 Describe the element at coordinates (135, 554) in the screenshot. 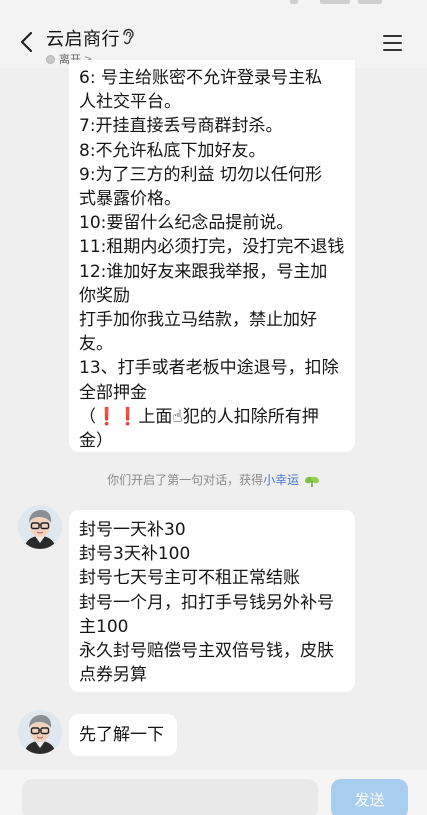

I see `message-line: 封号3天补100` at that location.